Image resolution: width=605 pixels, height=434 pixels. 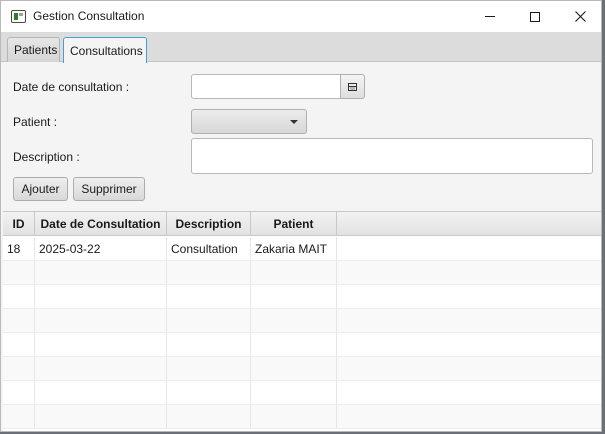 I want to click on window-title: Gestion Consultation, so click(x=89, y=16).